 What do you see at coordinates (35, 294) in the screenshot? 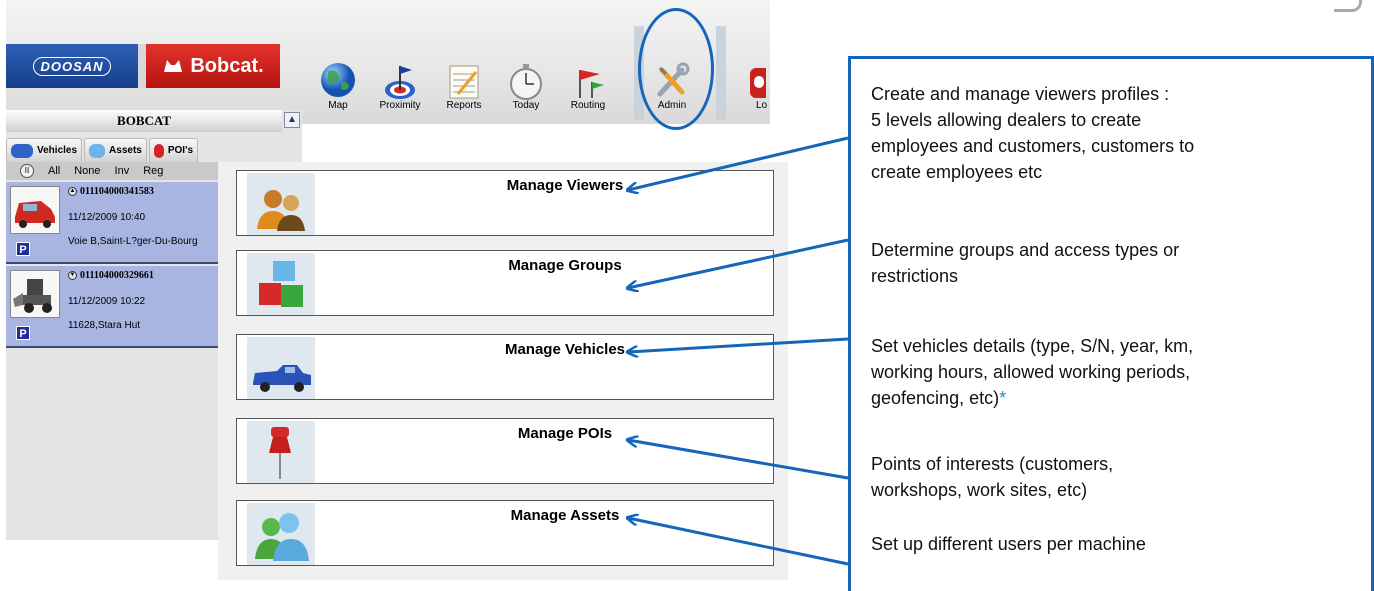
I see `loader-icon` at bounding box center [35, 294].